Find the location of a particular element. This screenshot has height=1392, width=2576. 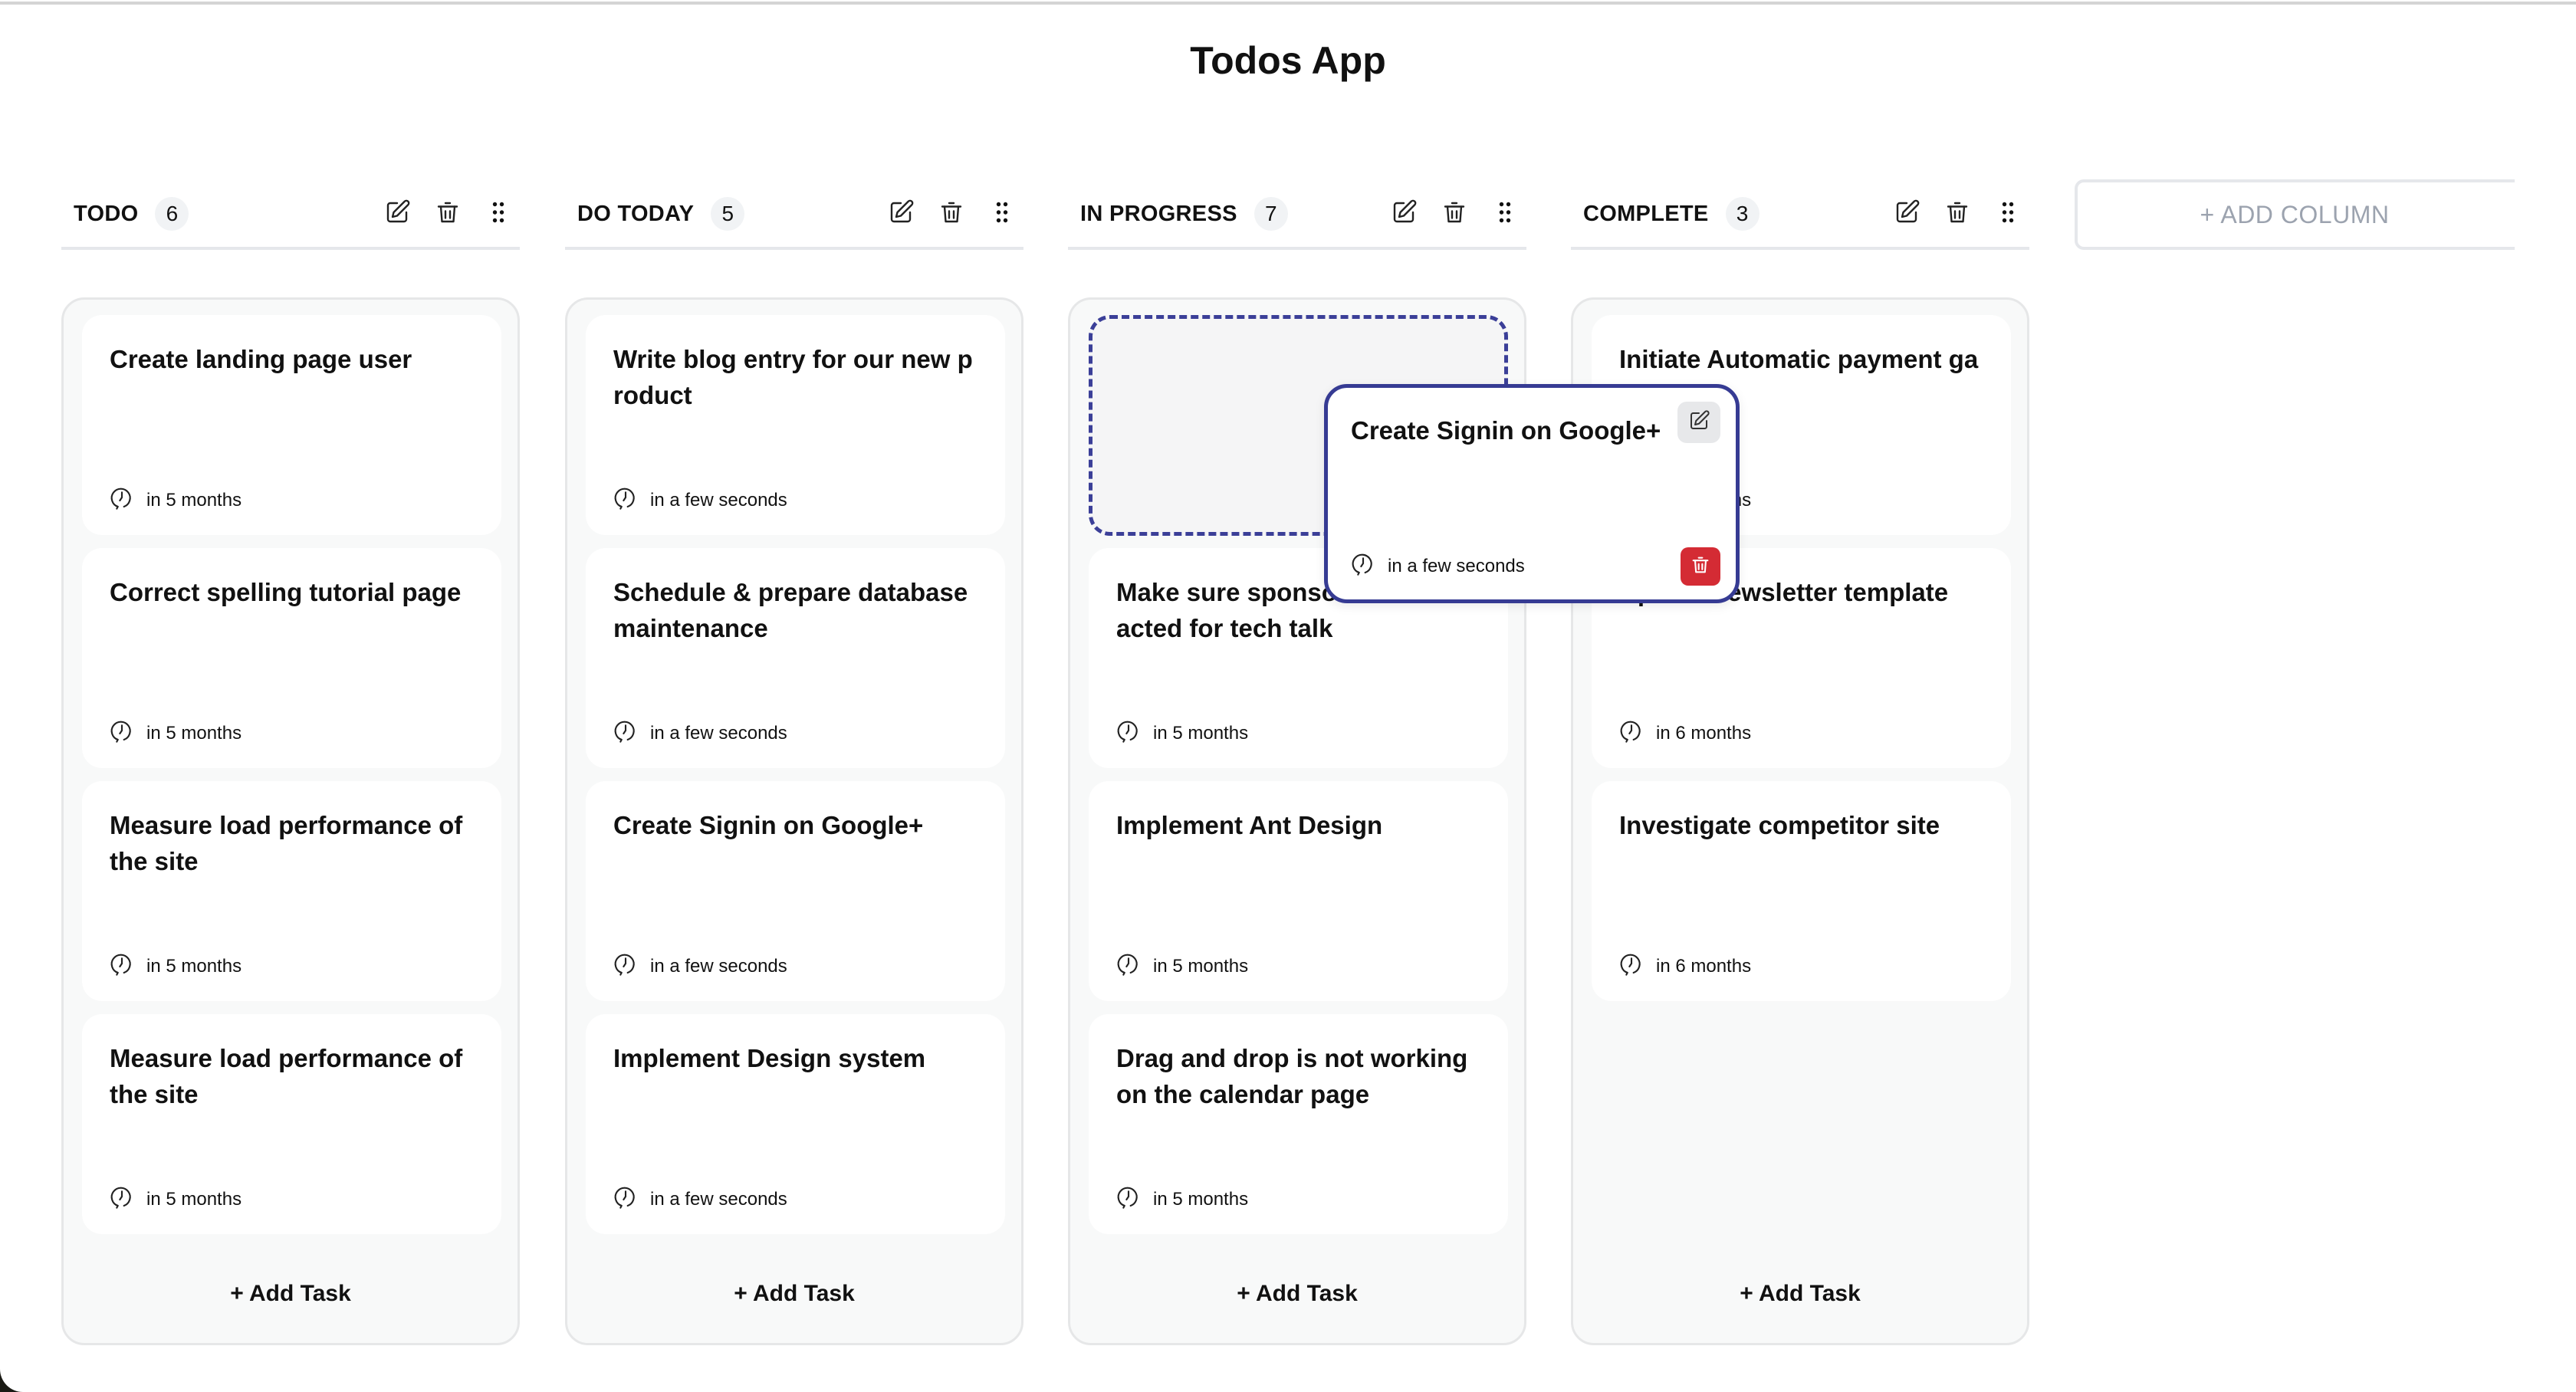

task-card: Implement Design system in a few seconds is located at coordinates (796, 1124).